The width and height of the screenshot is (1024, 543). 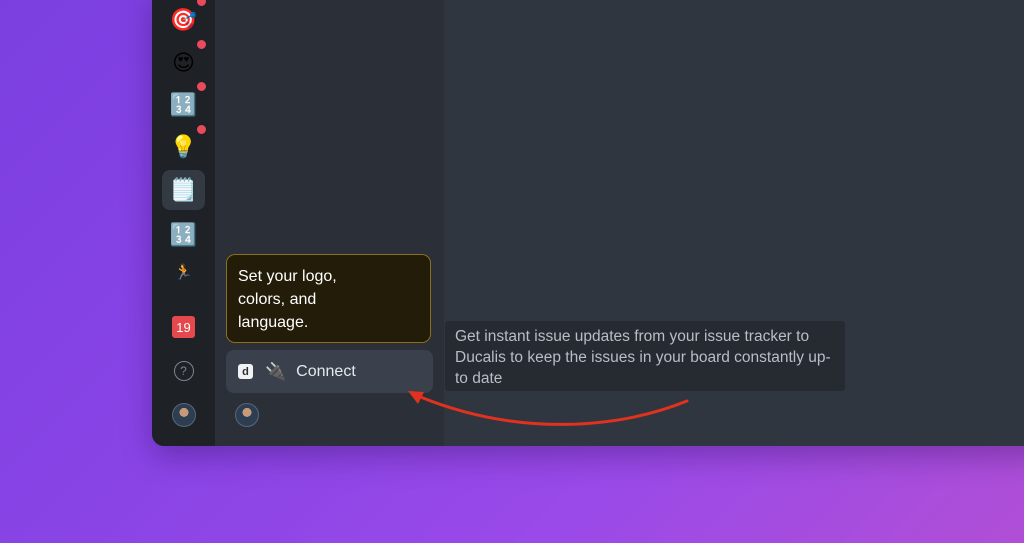 I want to click on annotation-arrow-icon, so click(x=548, y=408).